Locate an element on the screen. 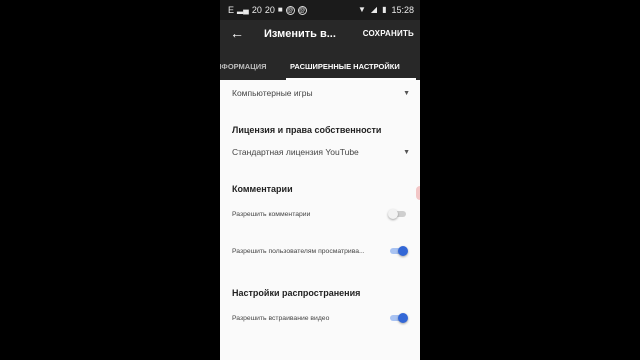 The height and width of the screenshot is (360, 640). category-value: Компьютерные игры is located at coordinates (272, 93).